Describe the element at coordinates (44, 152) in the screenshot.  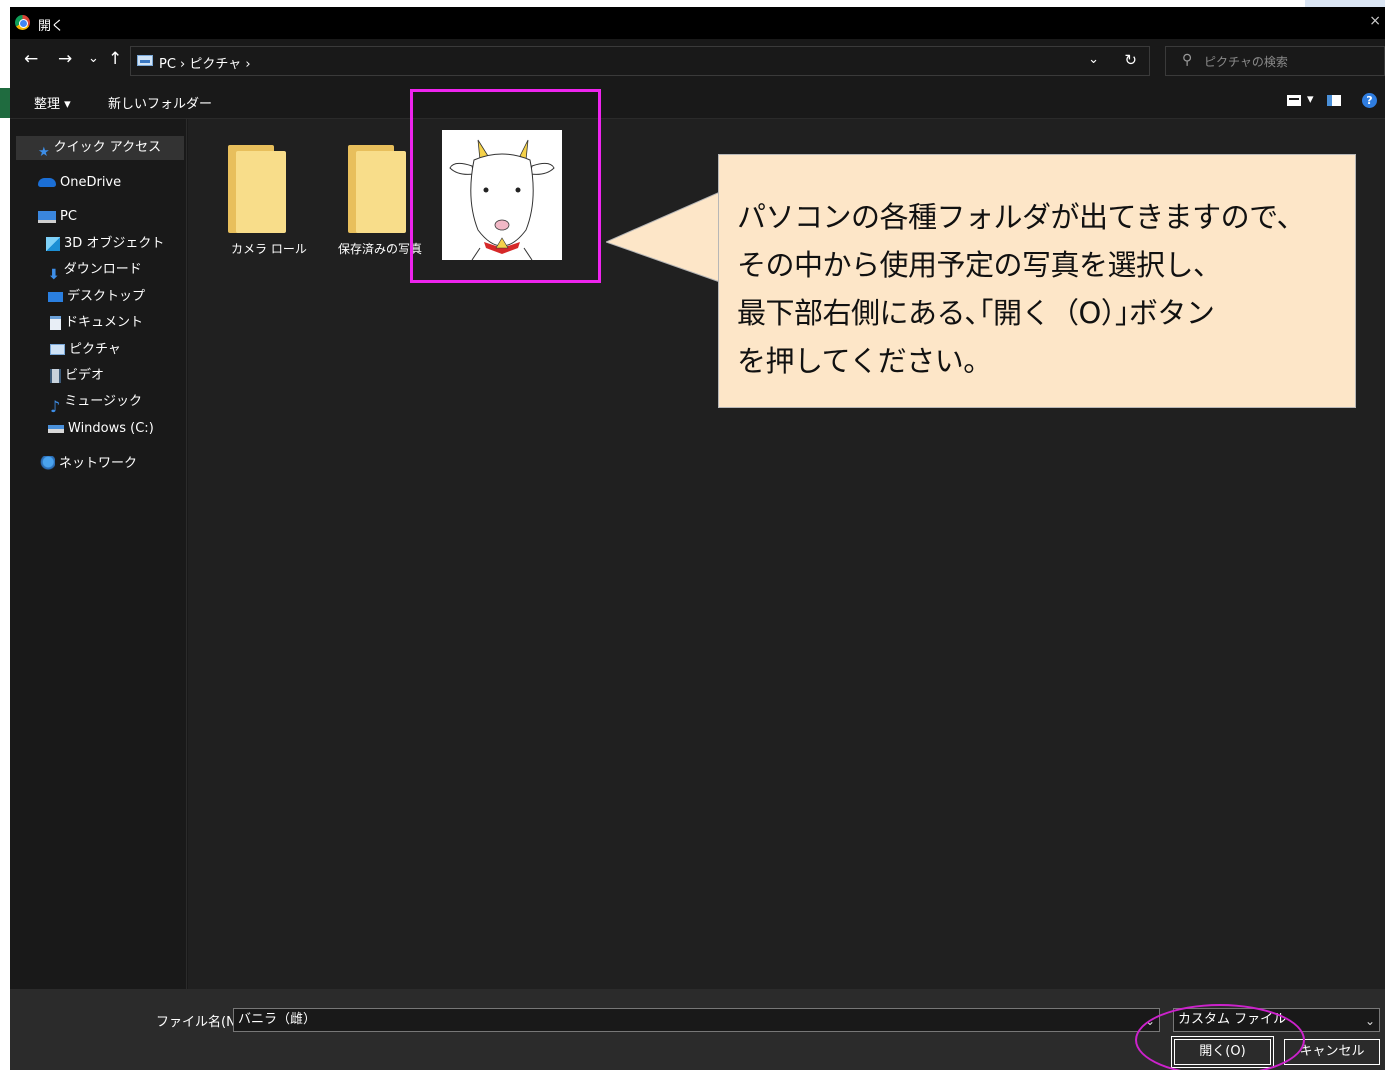
I see `star-icon: ★` at that location.